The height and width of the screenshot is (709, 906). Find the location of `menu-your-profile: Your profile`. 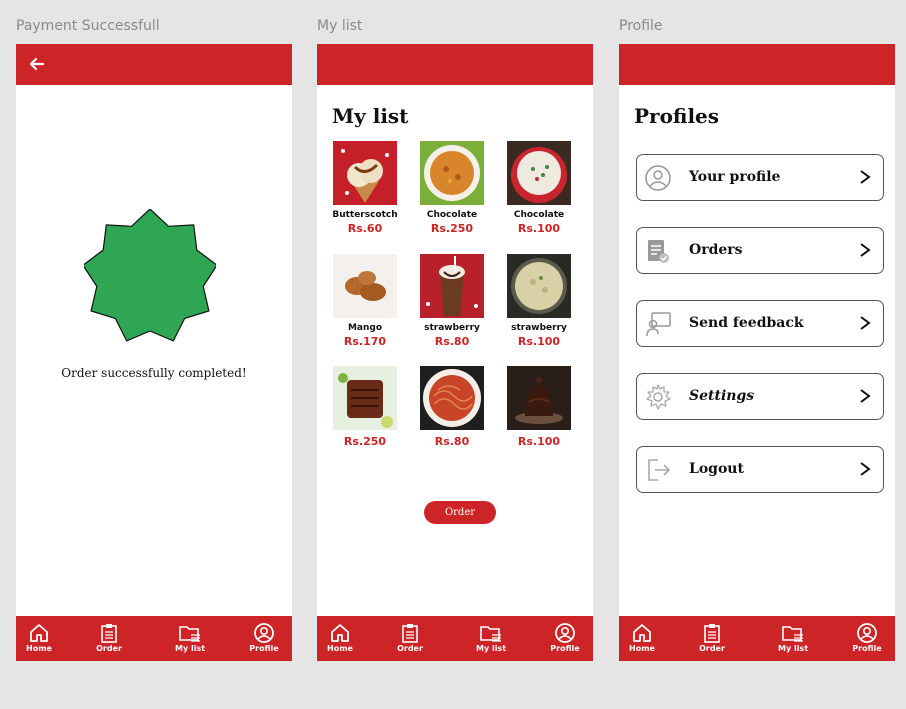

menu-your-profile: Your profile is located at coordinates (760, 177).